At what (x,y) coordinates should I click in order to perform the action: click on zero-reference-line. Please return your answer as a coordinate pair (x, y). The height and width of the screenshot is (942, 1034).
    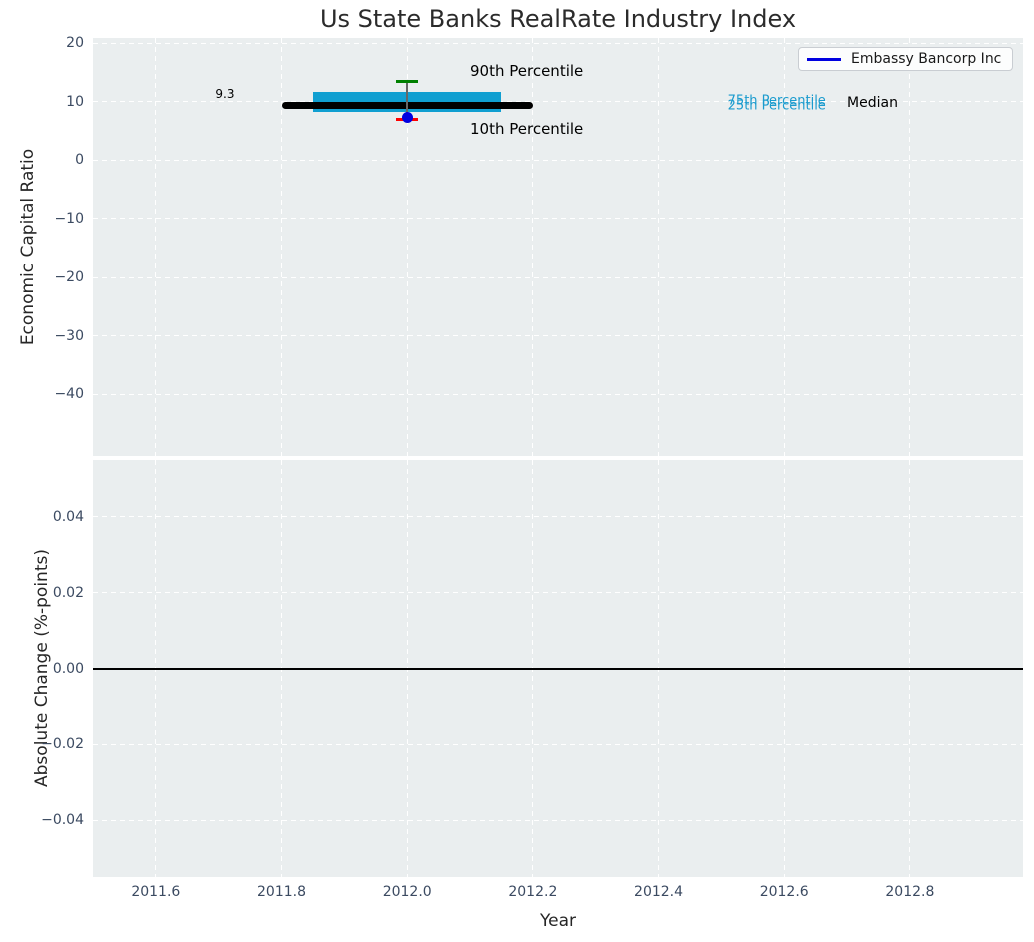
    Looking at the image, I should click on (558, 668).